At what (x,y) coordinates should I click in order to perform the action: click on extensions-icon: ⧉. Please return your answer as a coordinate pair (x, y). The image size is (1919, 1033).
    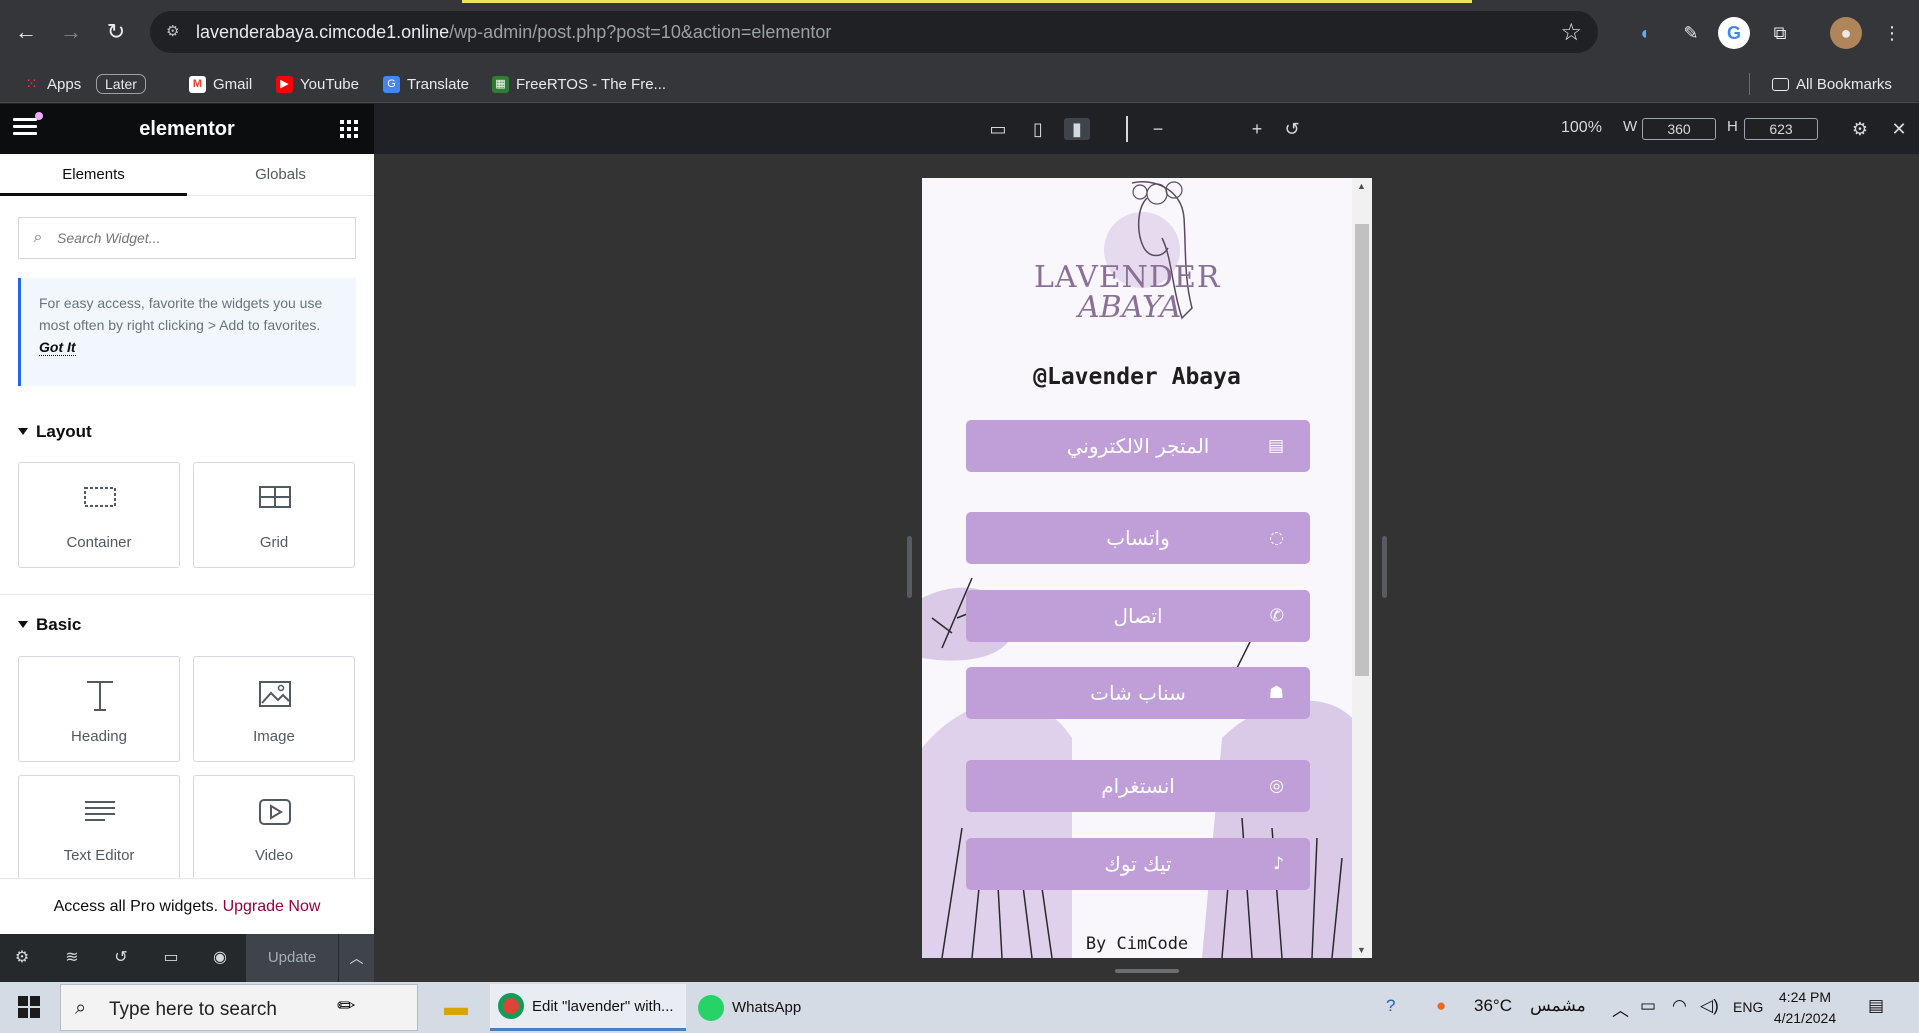
    Looking at the image, I should click on (1780, 33).